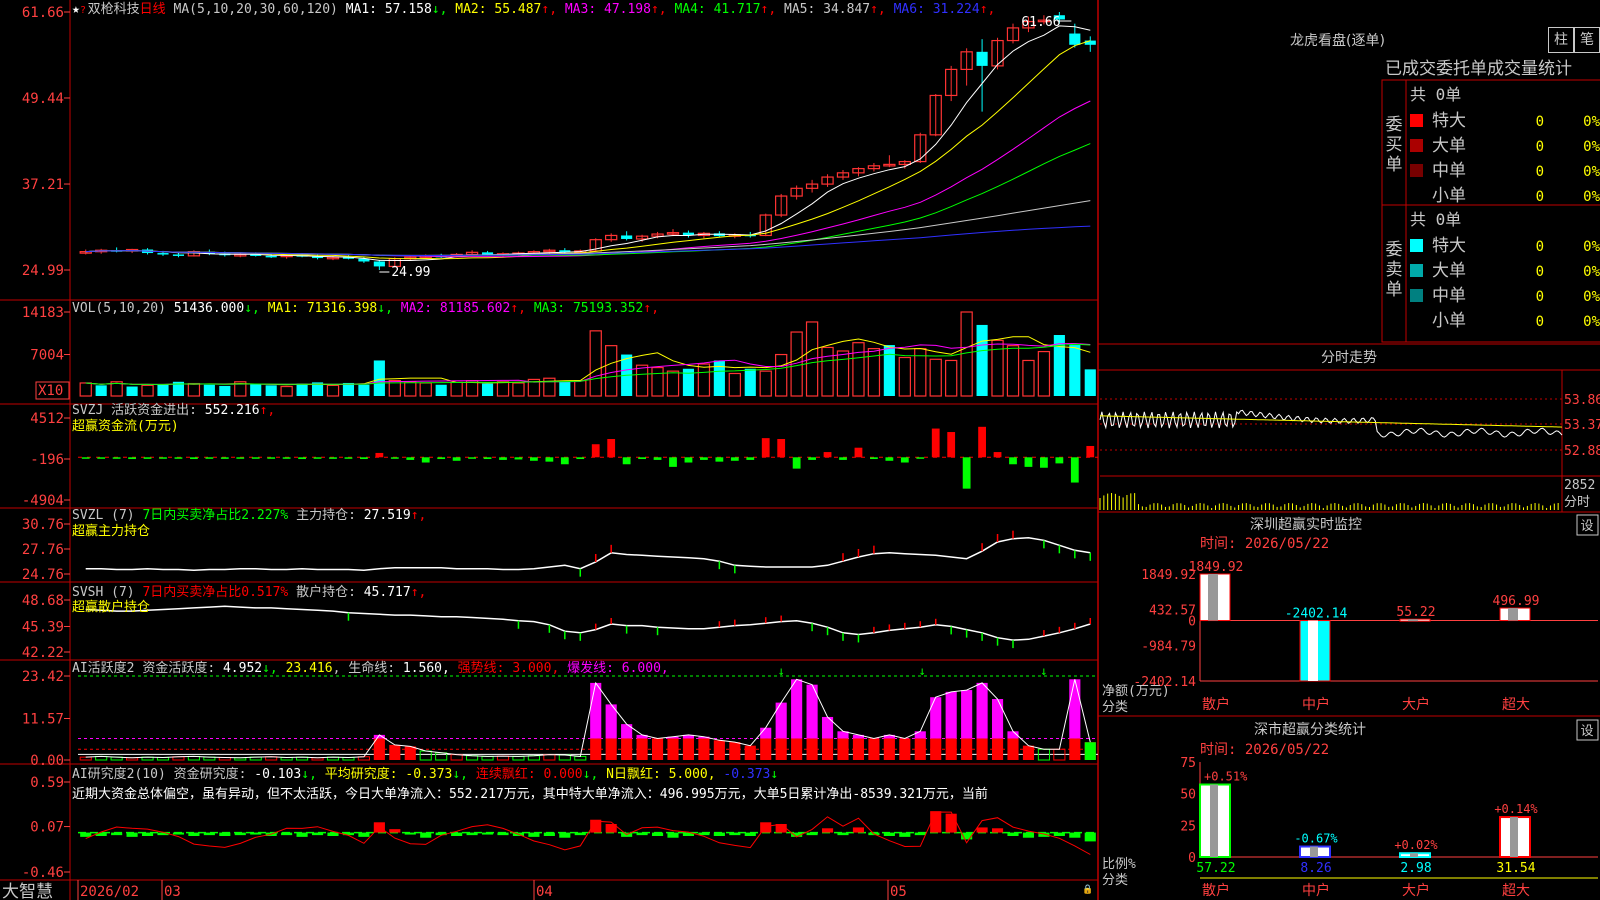  Describe the element at coordinates (111, 531) in the screenshot. I see `svzl-subtitle: 超赢主力持仓` at that location.